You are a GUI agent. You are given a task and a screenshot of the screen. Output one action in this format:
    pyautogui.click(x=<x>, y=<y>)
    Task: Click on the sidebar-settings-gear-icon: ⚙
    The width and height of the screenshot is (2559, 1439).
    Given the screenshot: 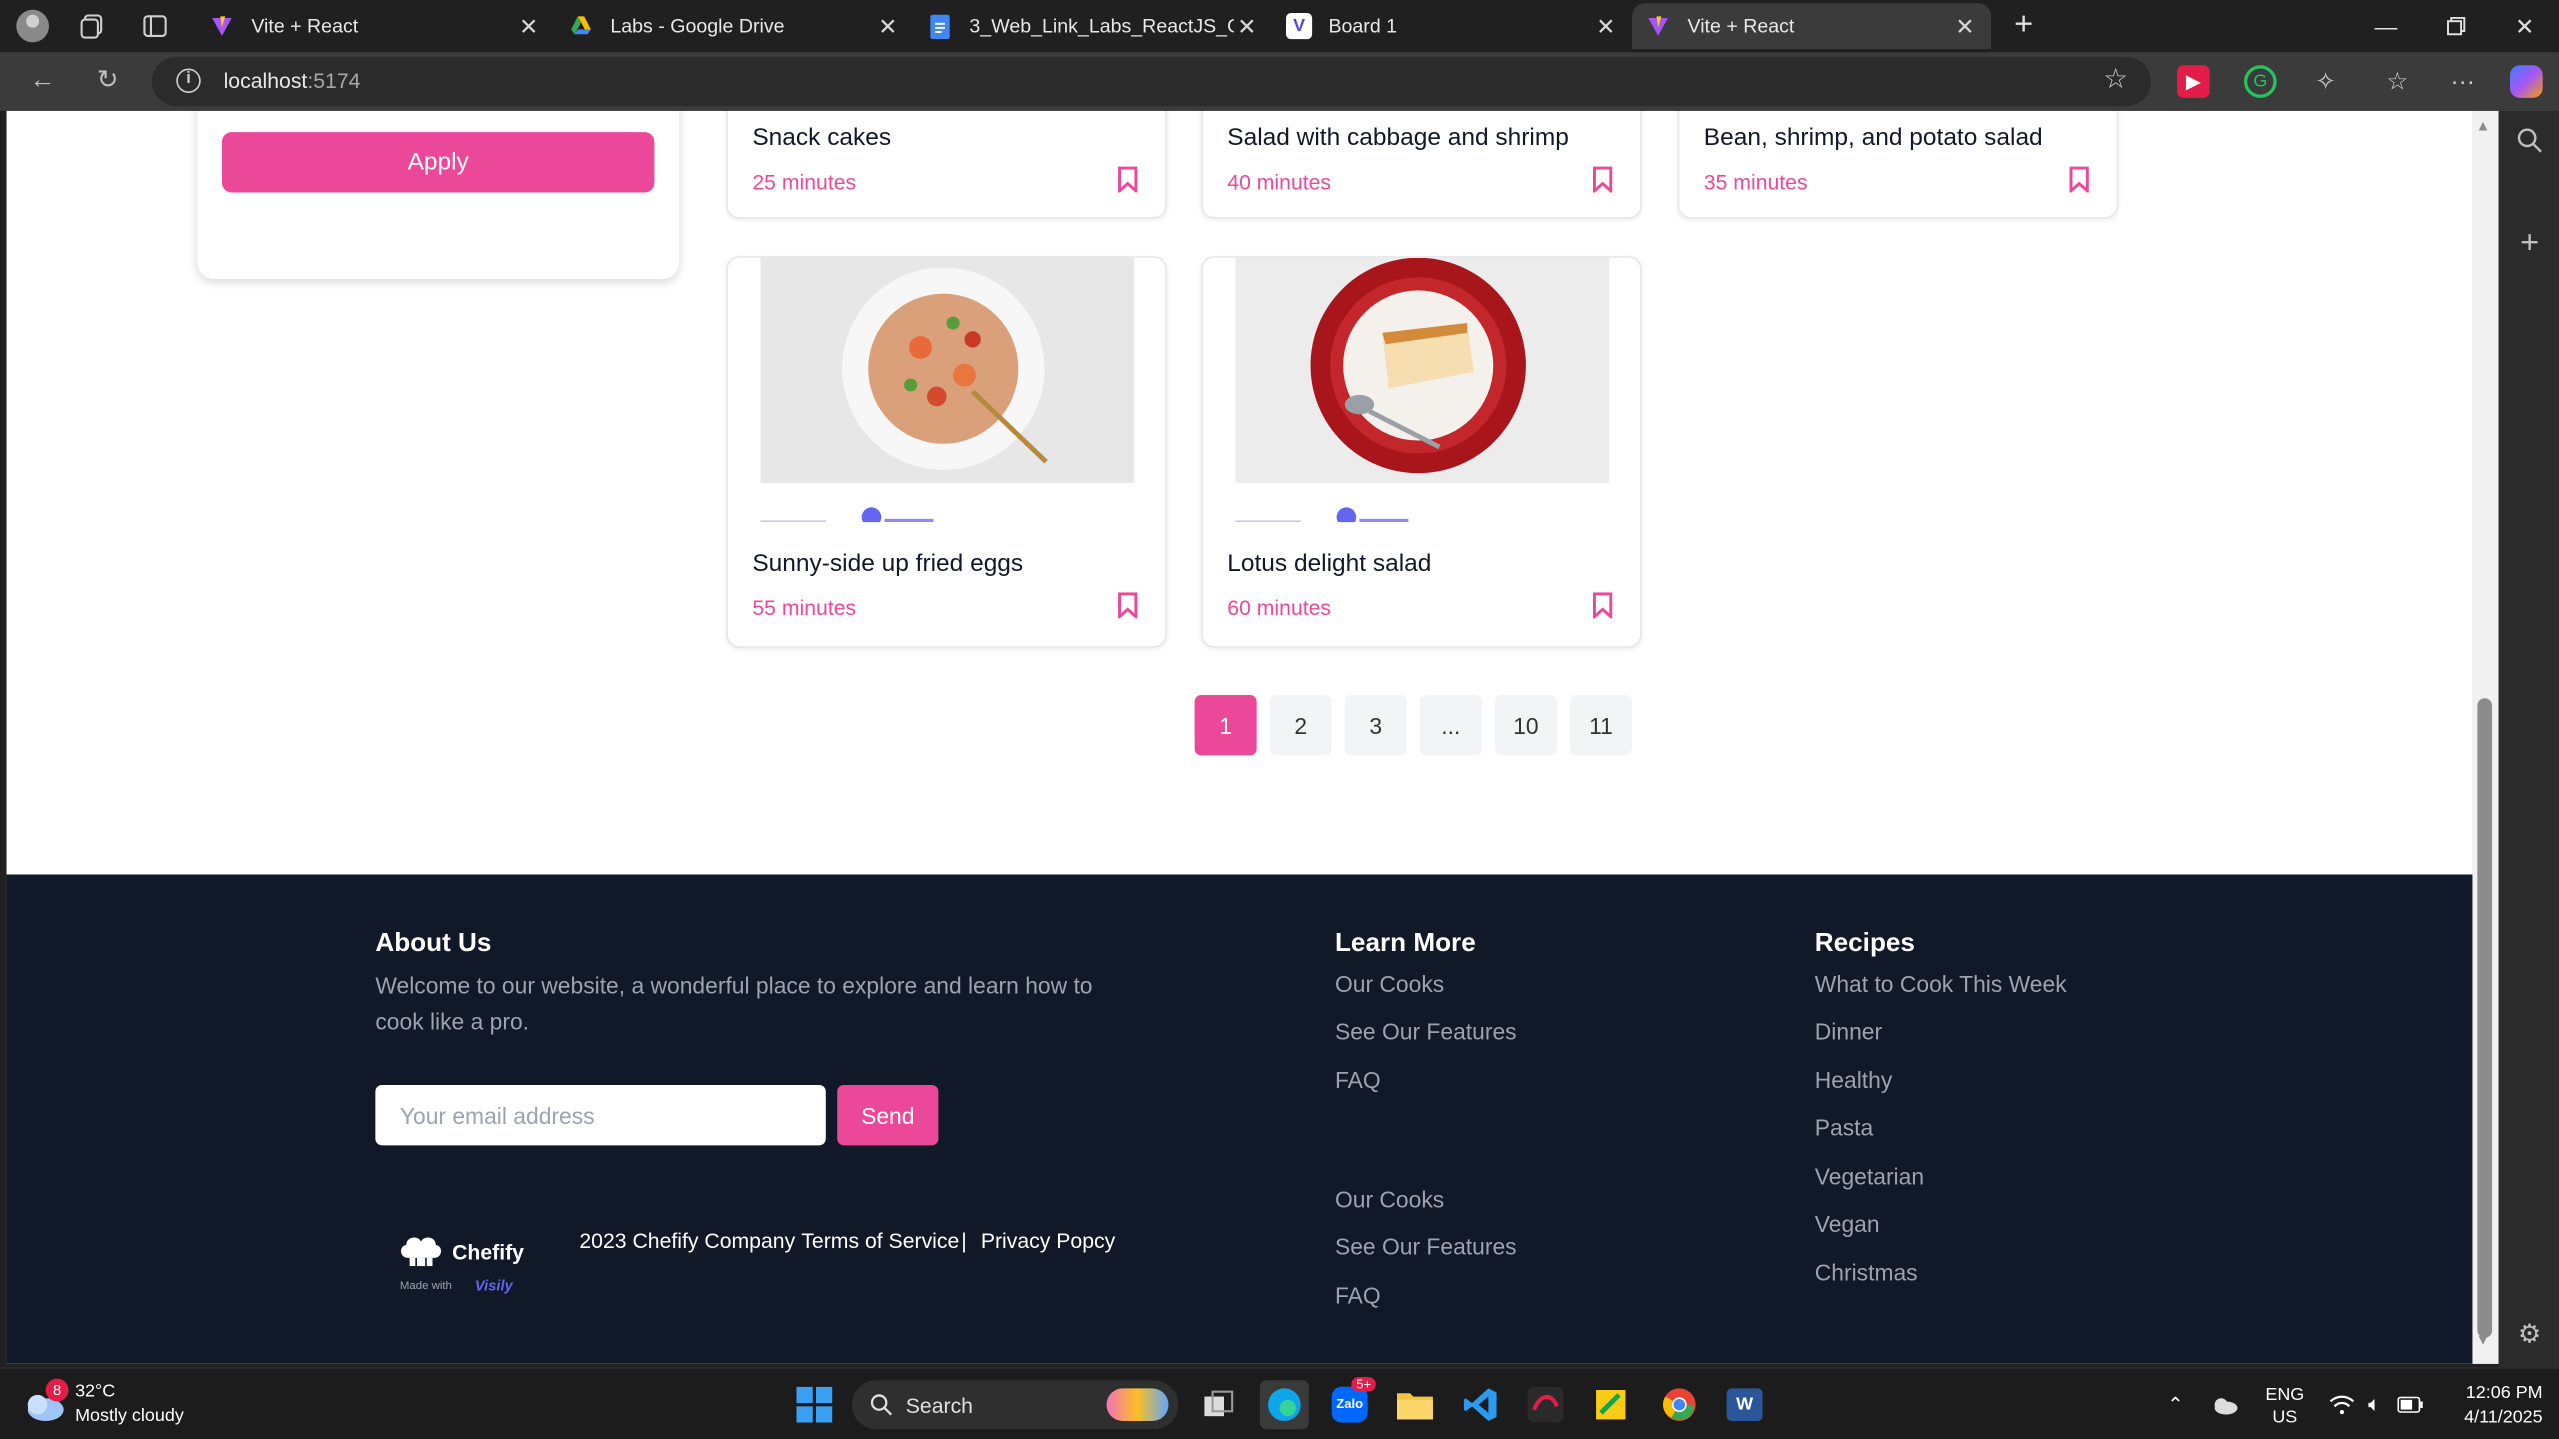 What is the action you would take?
    pyautogui.click(x=2529, y=1334)
    